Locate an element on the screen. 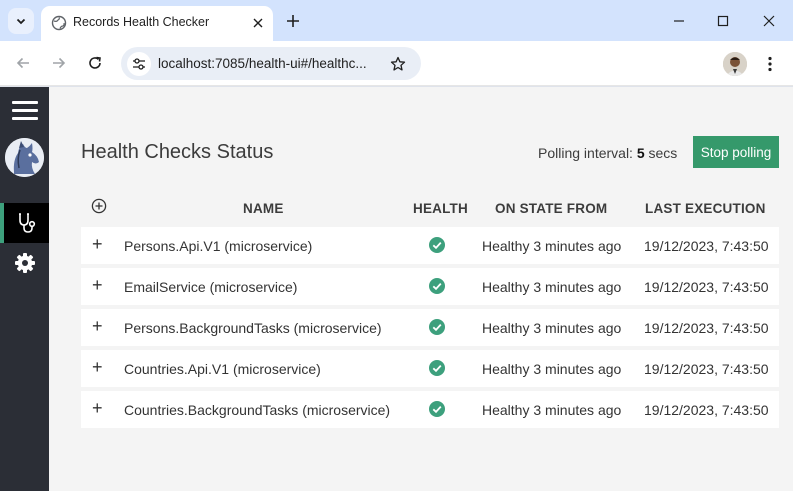  new-tab-button is located at coordinates (293, 21).